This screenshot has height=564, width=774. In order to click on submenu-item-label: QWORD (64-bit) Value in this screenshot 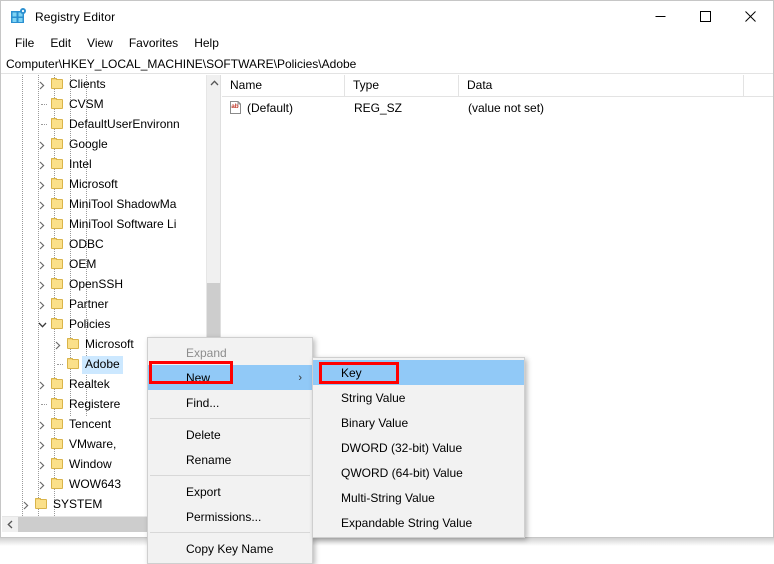, I will do `click(402, 472)`.